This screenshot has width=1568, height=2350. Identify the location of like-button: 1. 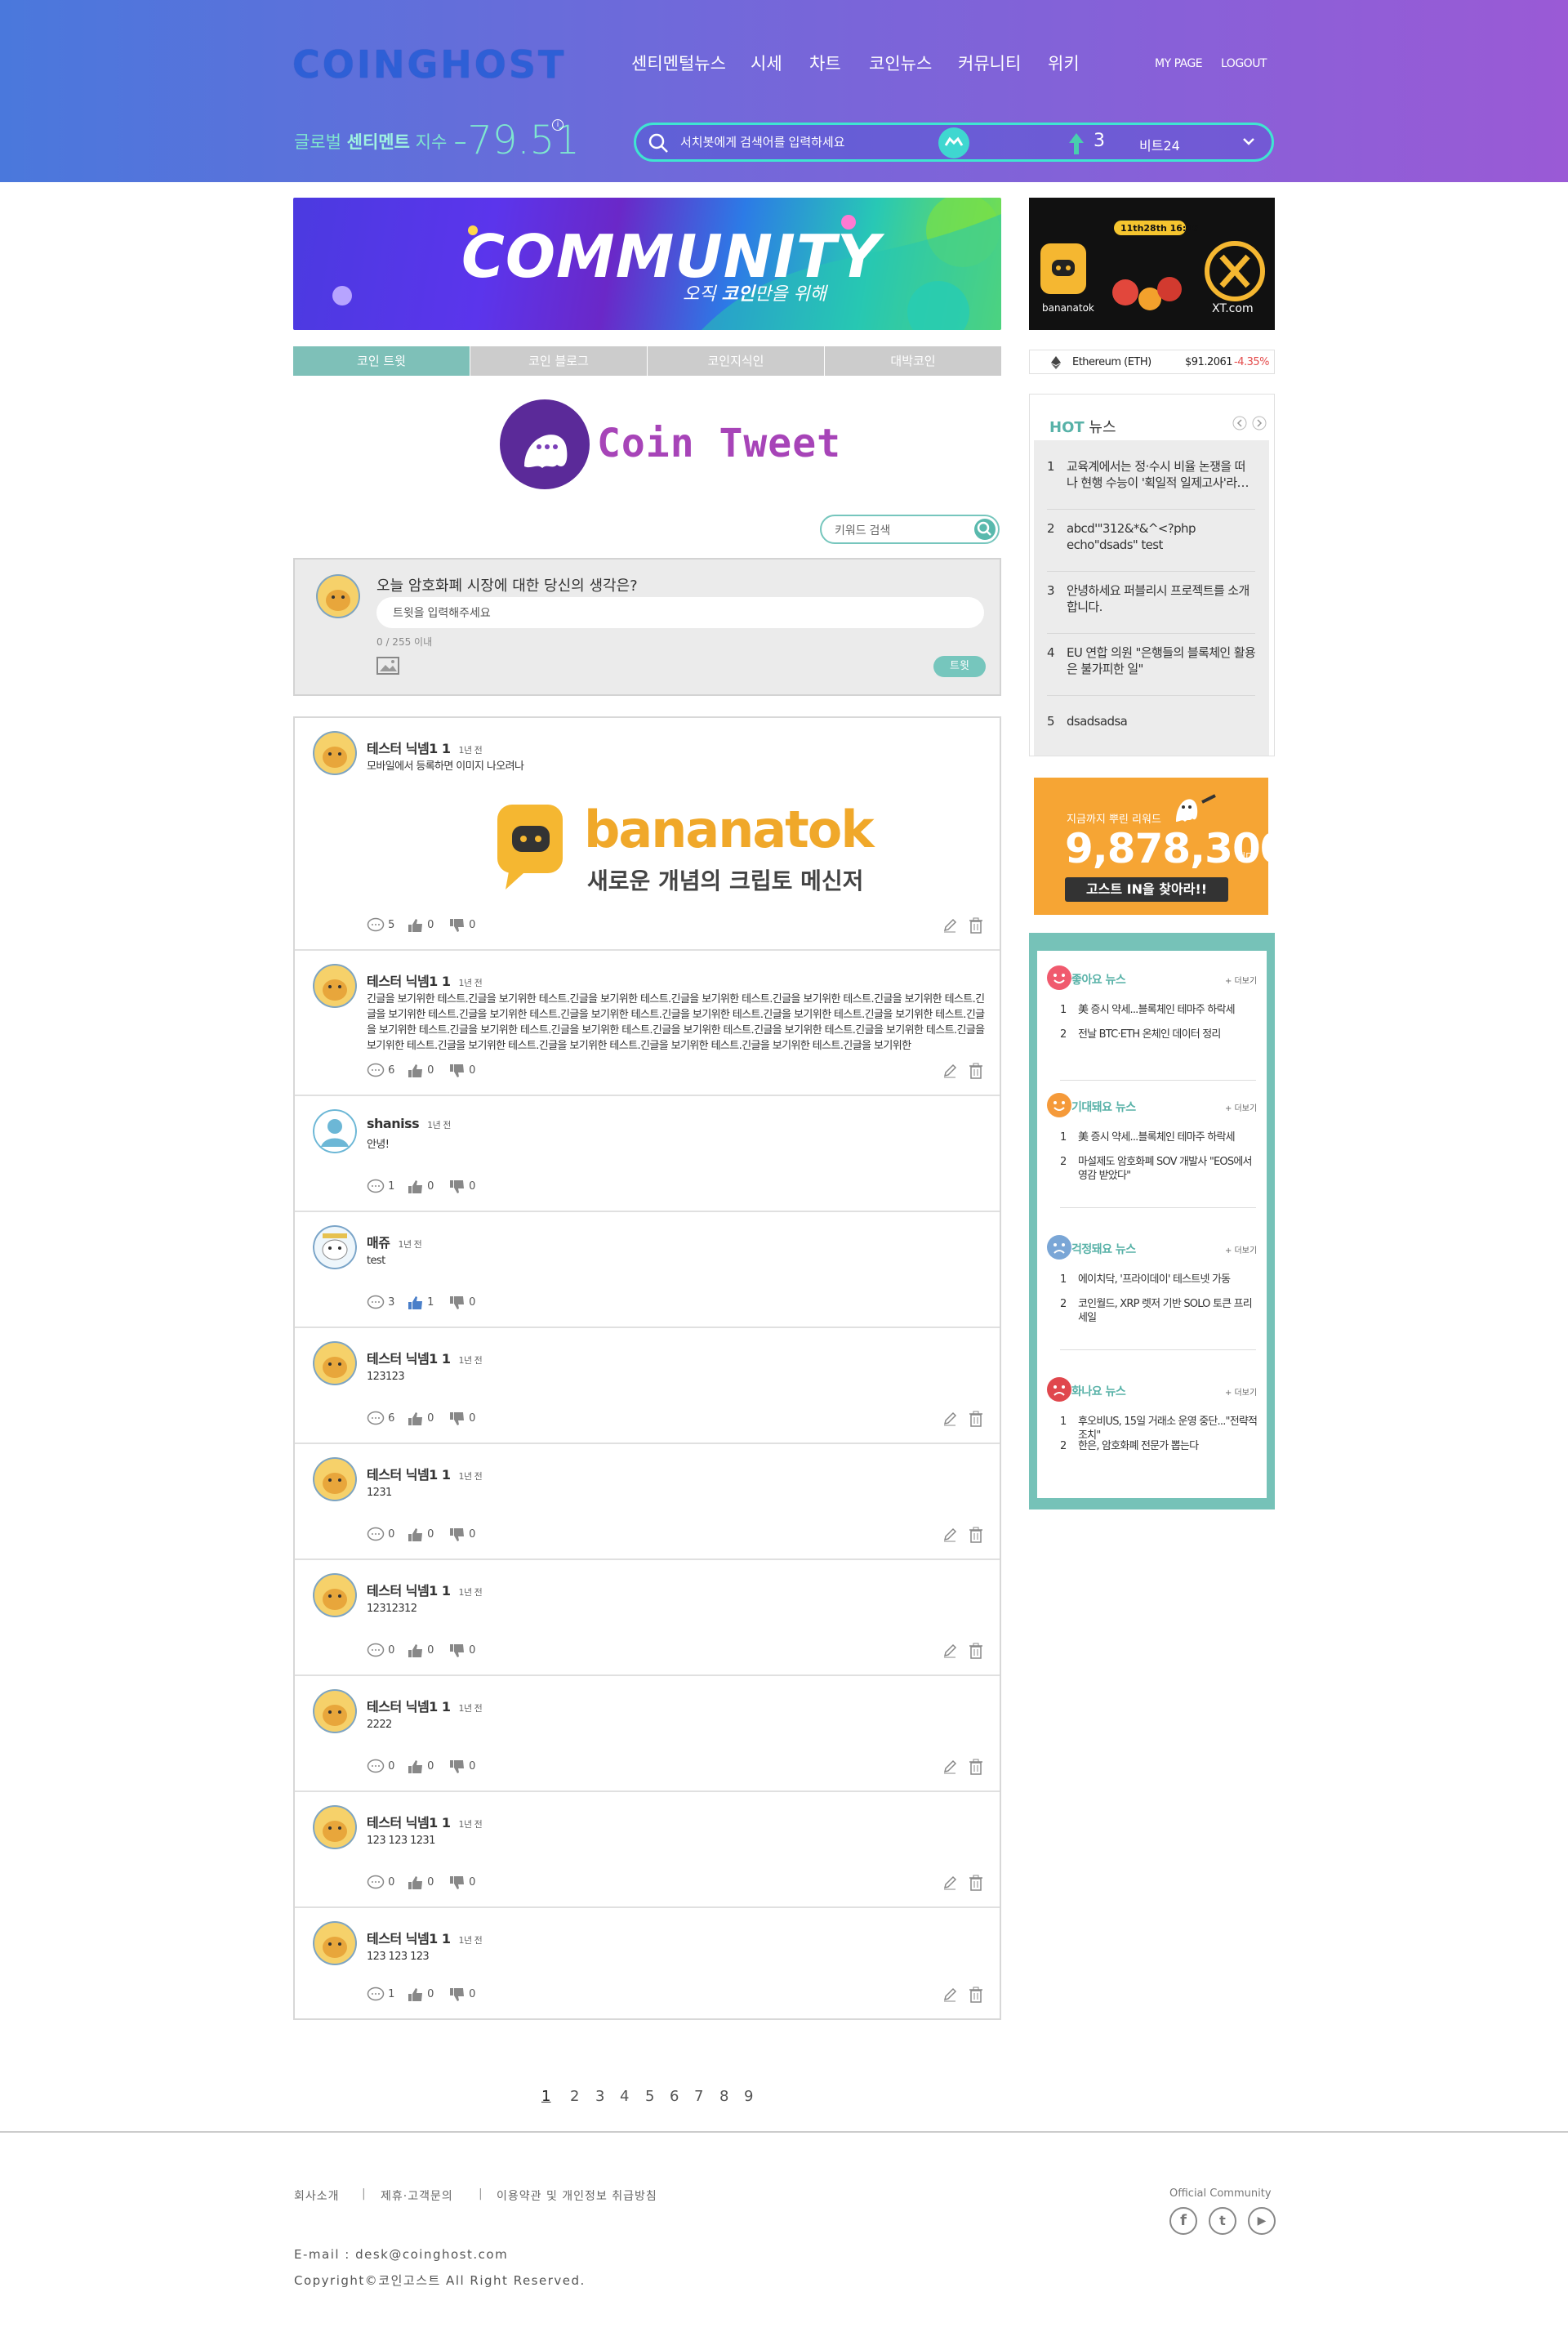
(421, 1303).